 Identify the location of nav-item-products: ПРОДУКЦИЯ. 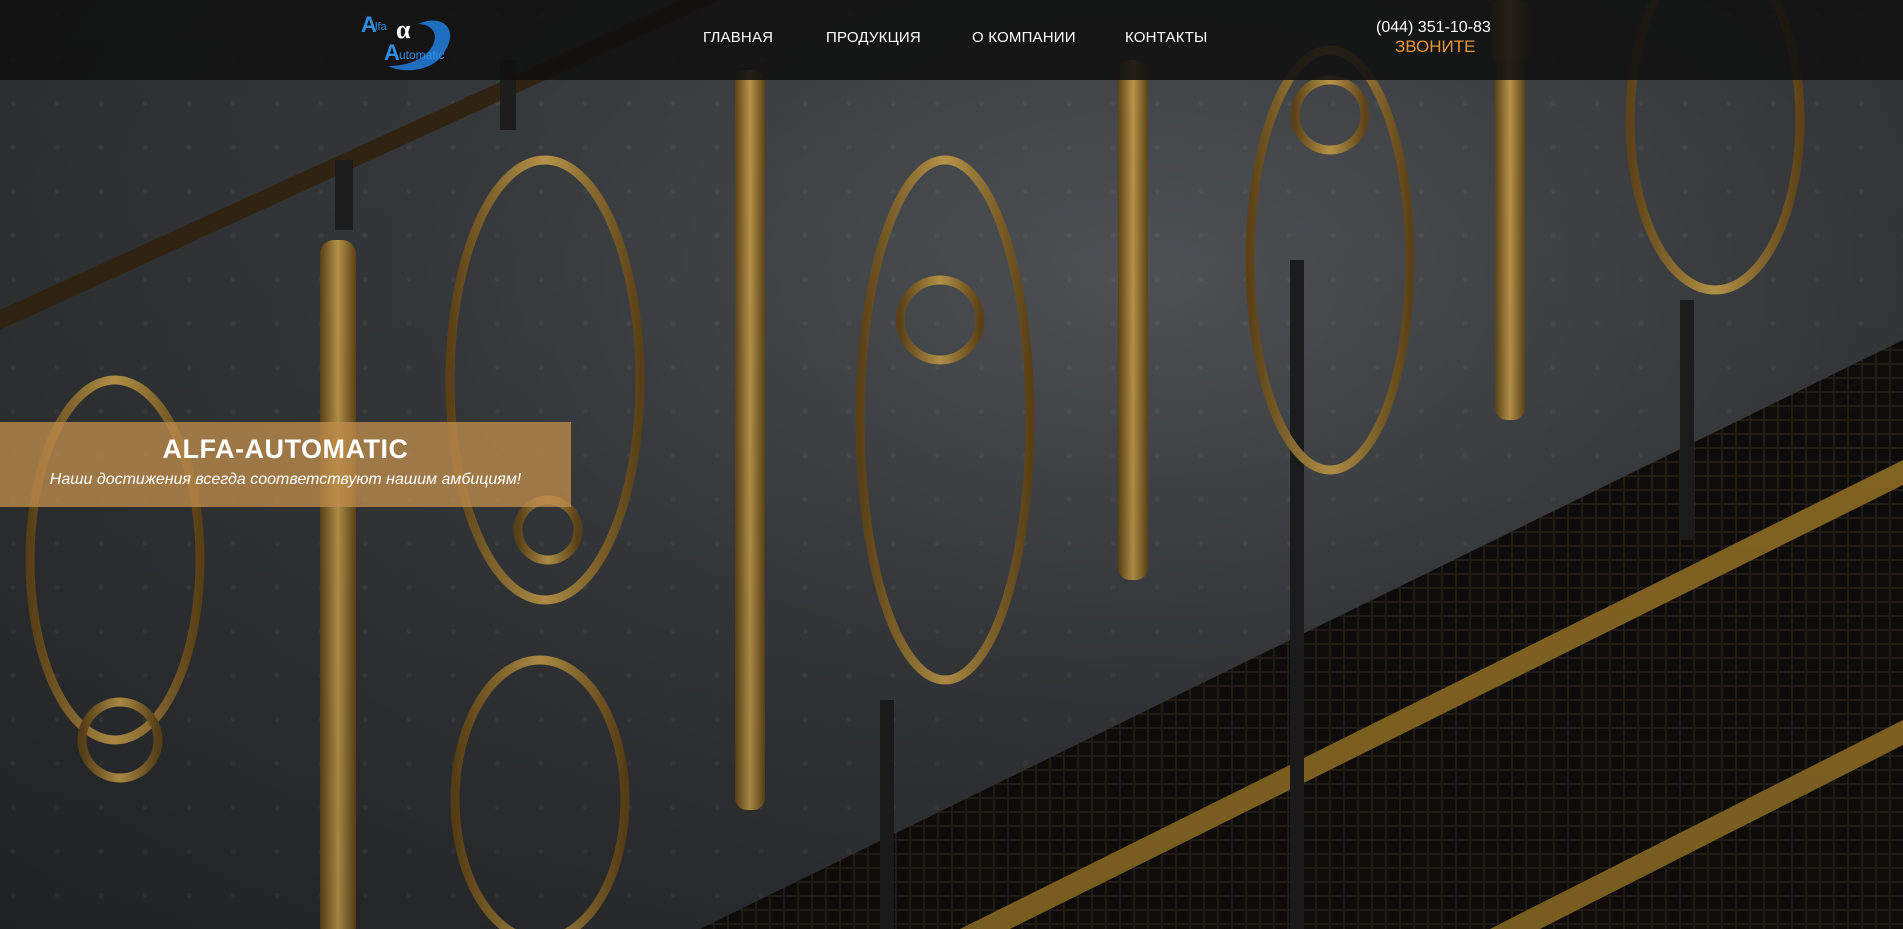
(873, 37).